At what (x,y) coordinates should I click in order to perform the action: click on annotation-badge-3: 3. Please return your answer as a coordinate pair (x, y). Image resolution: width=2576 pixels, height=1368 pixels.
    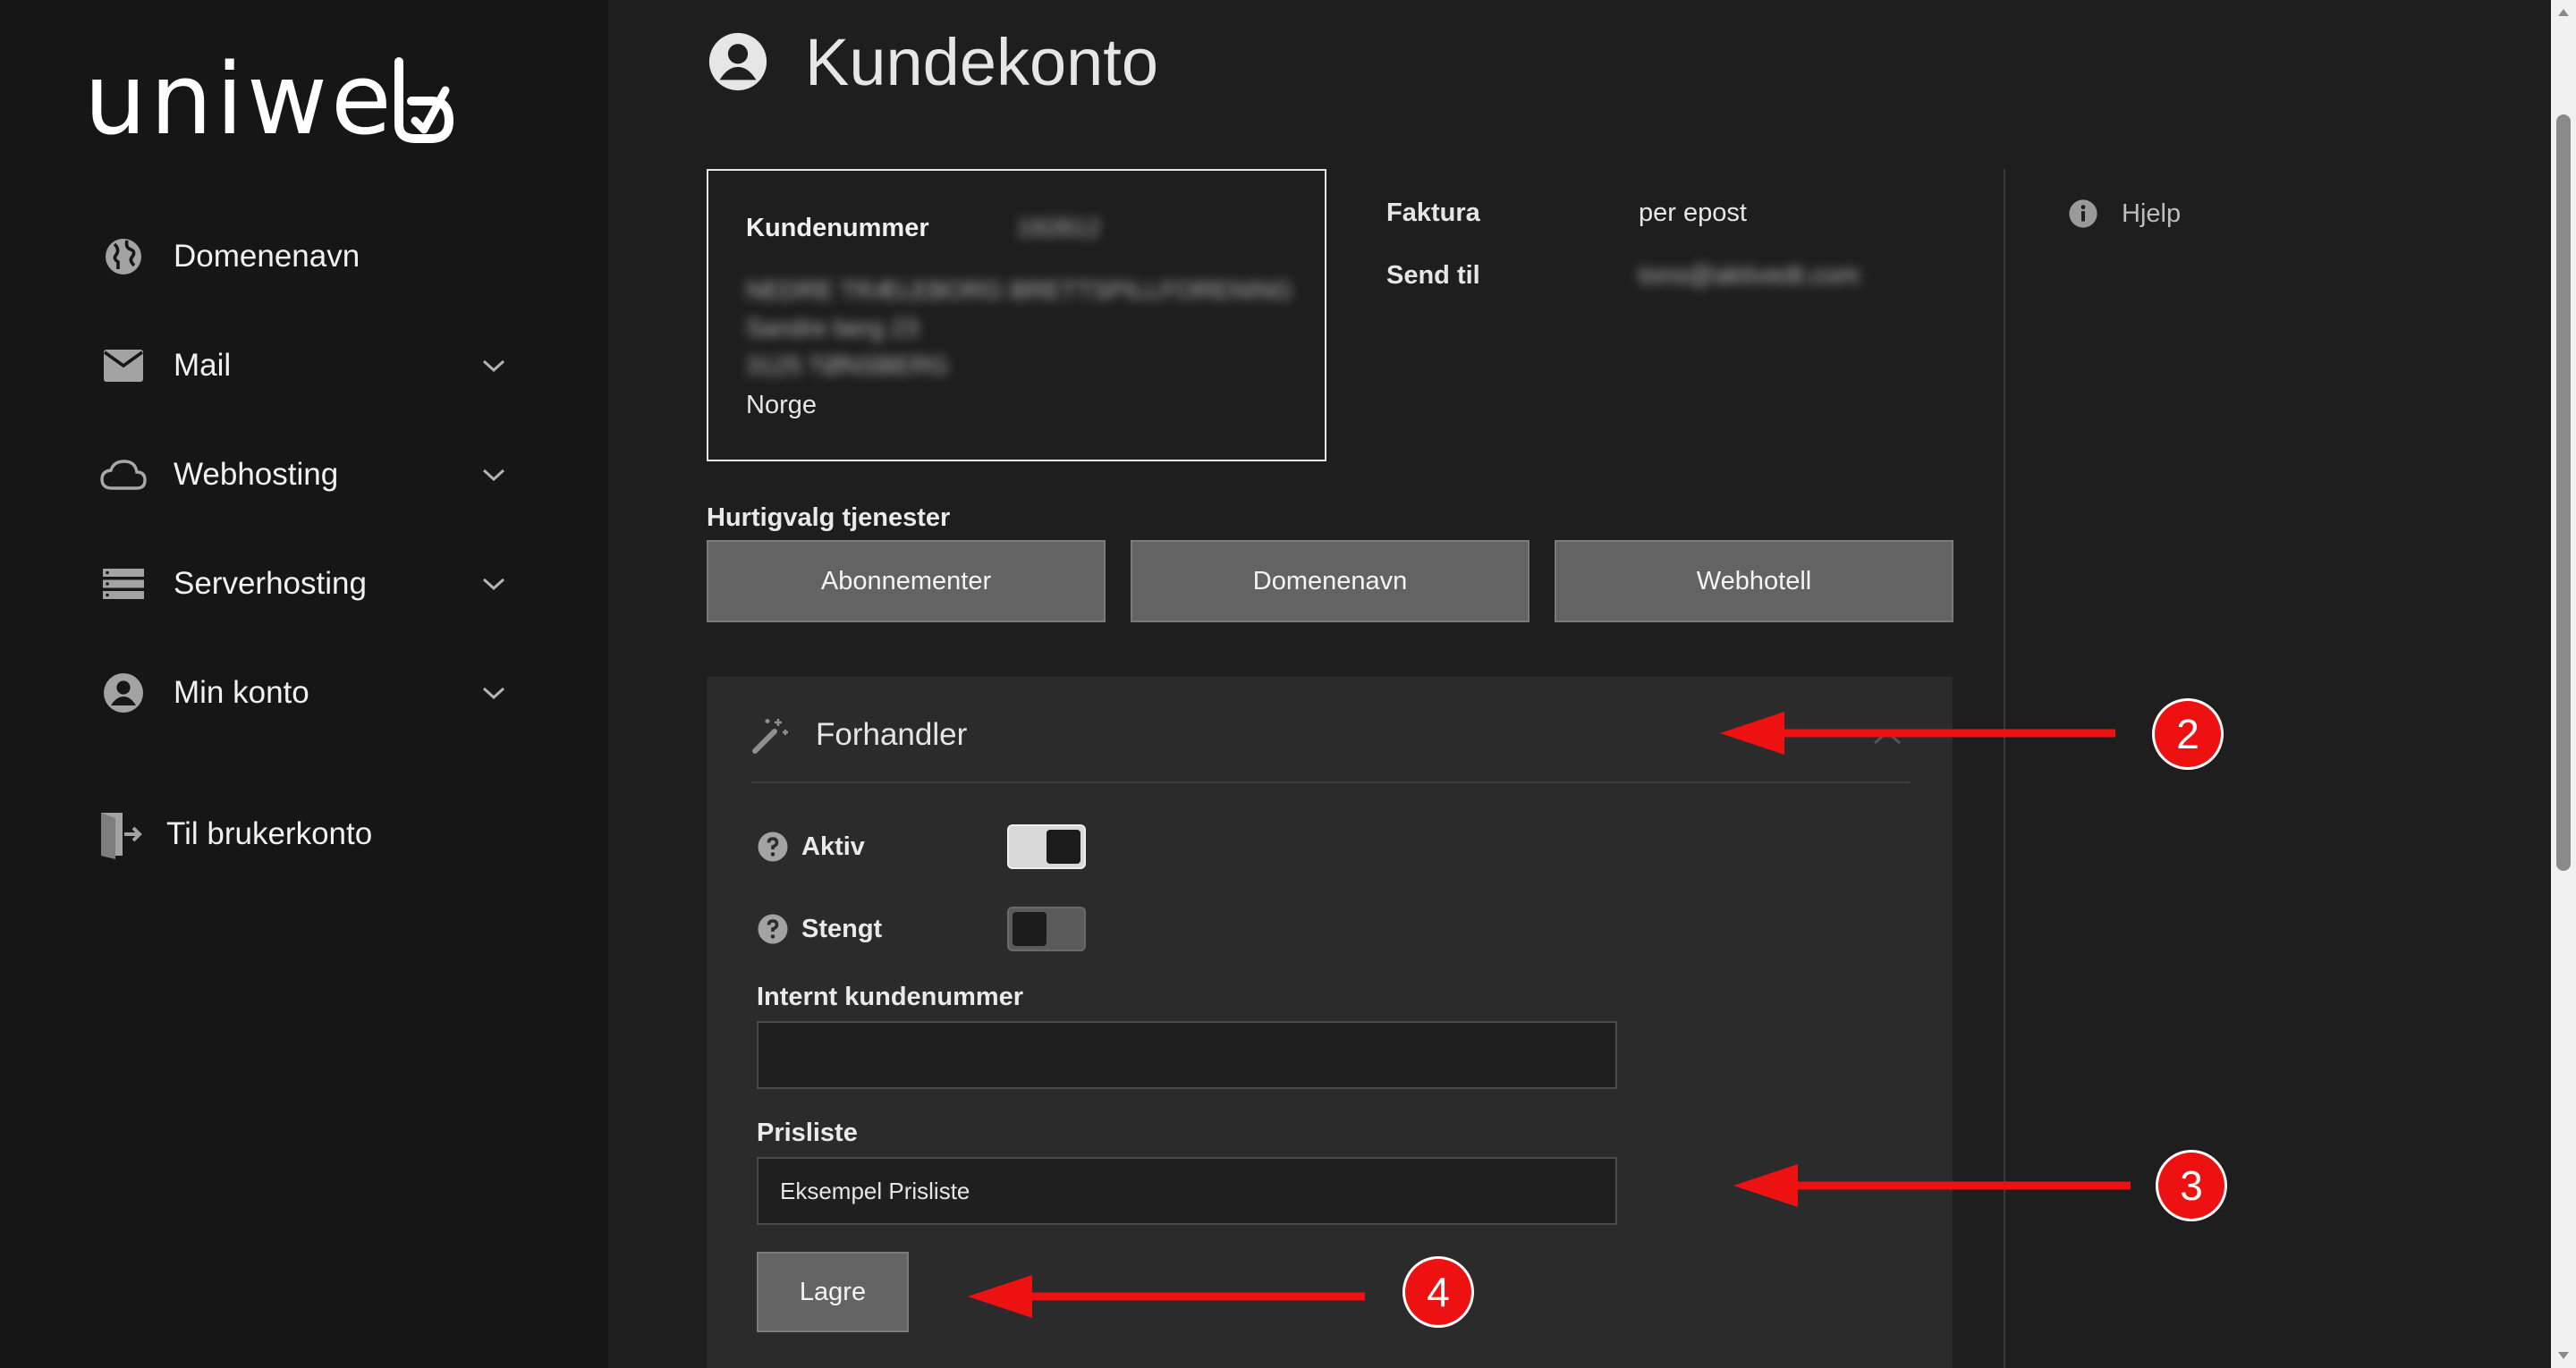
    Looking at the image, I should click on (2191, 1185).